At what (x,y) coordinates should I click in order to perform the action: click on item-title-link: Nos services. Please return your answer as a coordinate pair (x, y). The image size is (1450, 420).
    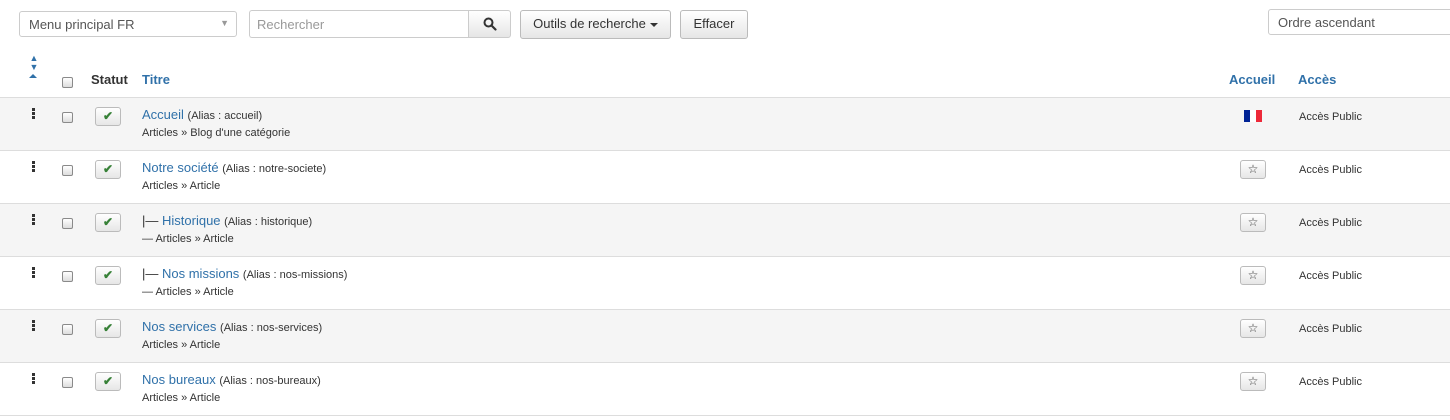
    Looking at the image, I should click on (179, 326).